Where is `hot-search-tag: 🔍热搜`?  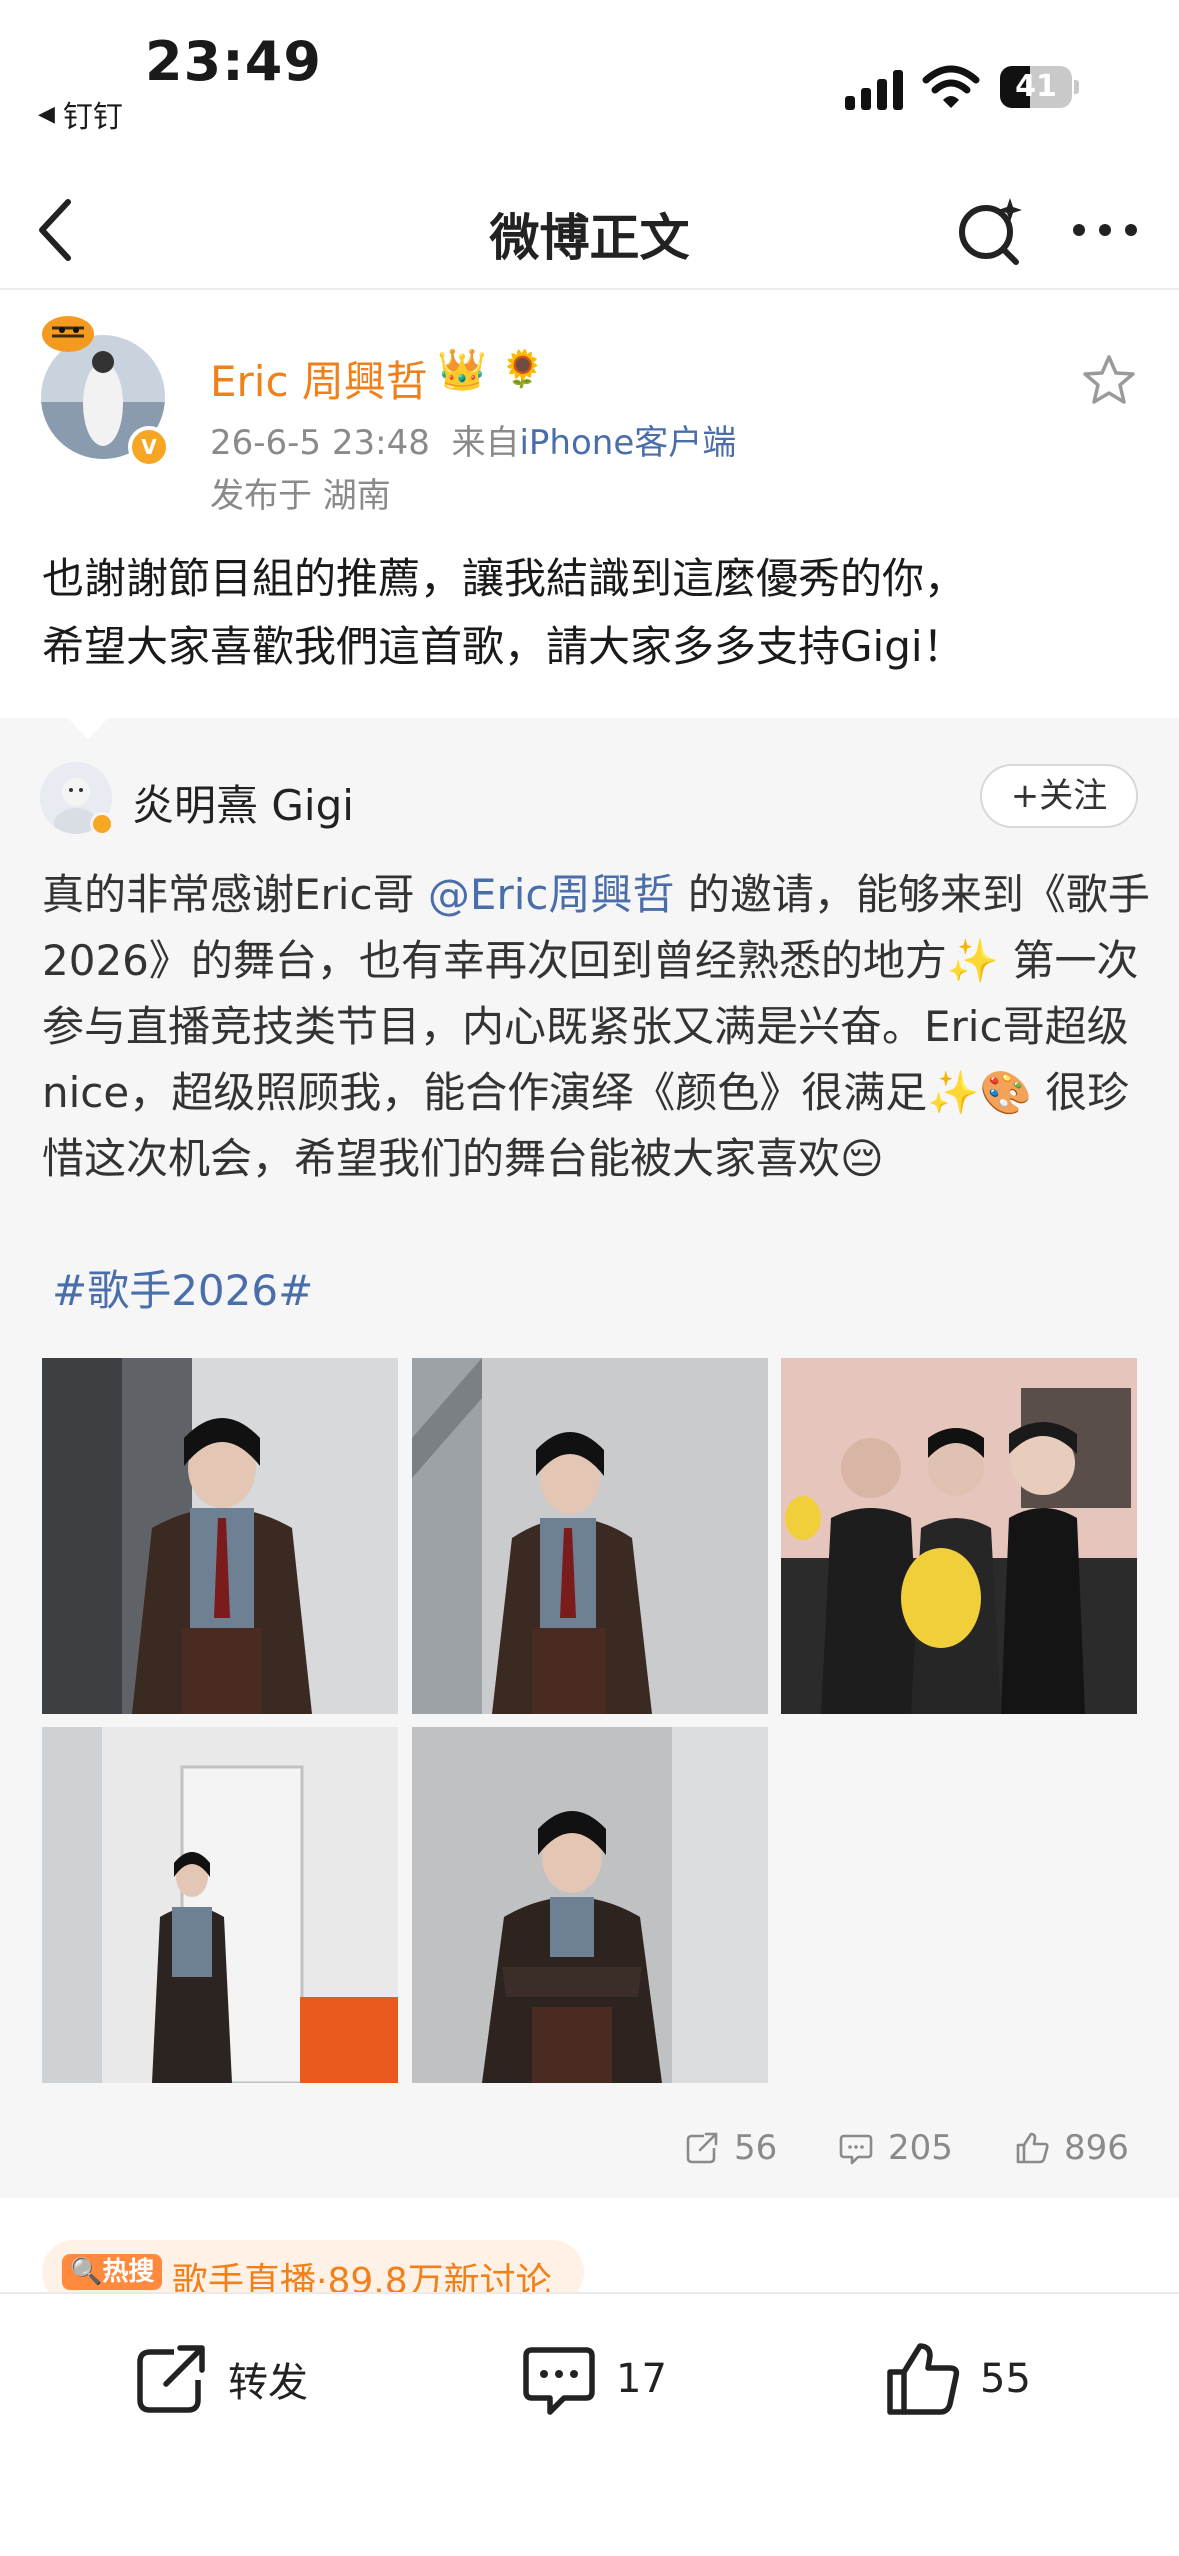 hot-search-tag: 🔍热搜 is located at coordinates (112, 2272).